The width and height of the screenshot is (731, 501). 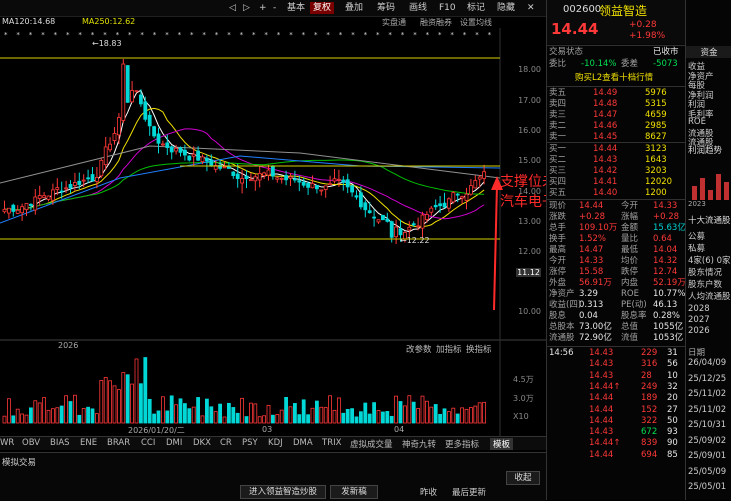 I want to click on tab-dmi: DMI, so click(x=174, y=443).